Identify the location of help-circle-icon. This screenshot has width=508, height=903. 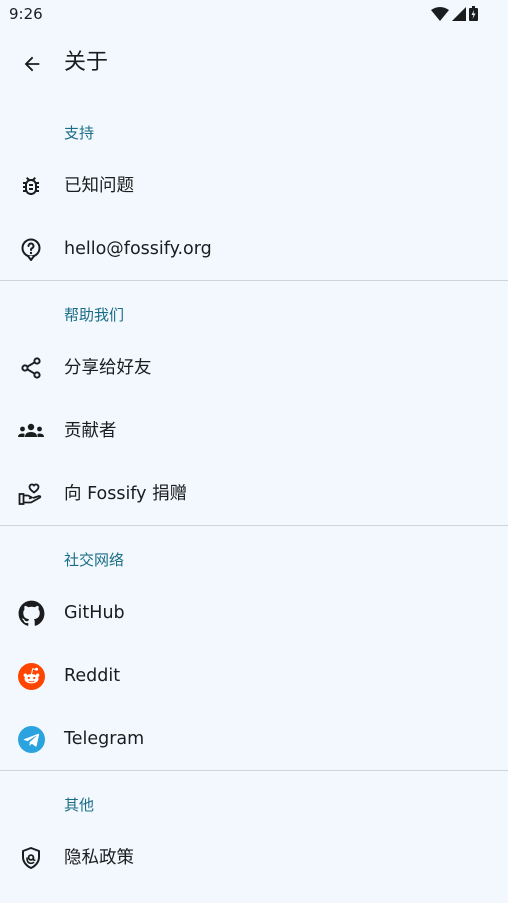
(31, 249).